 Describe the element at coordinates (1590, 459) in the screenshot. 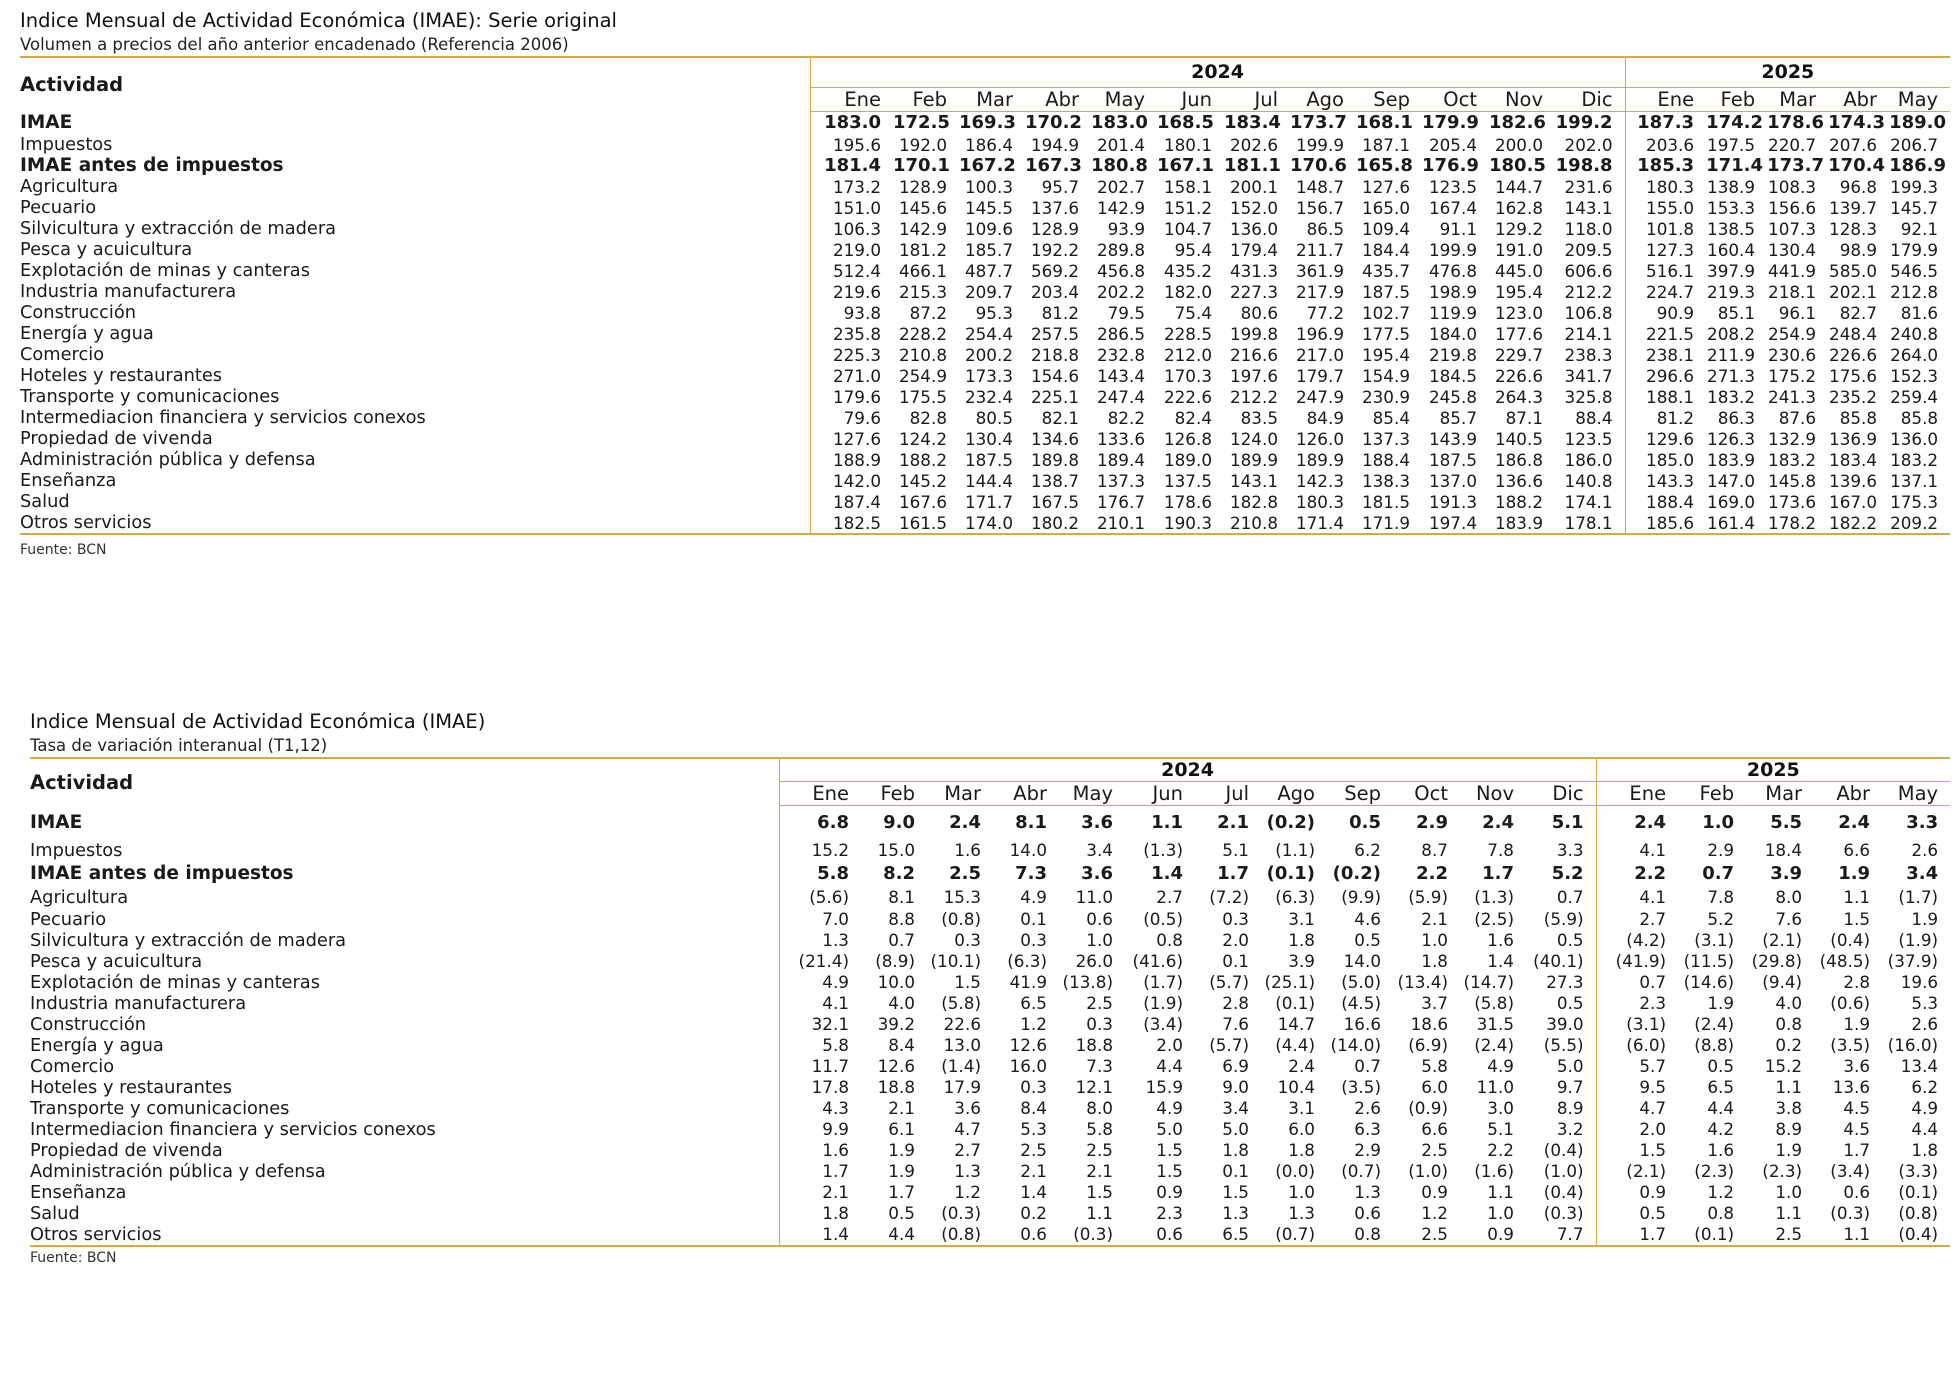

I see `value-cell: 186.0` at that location.